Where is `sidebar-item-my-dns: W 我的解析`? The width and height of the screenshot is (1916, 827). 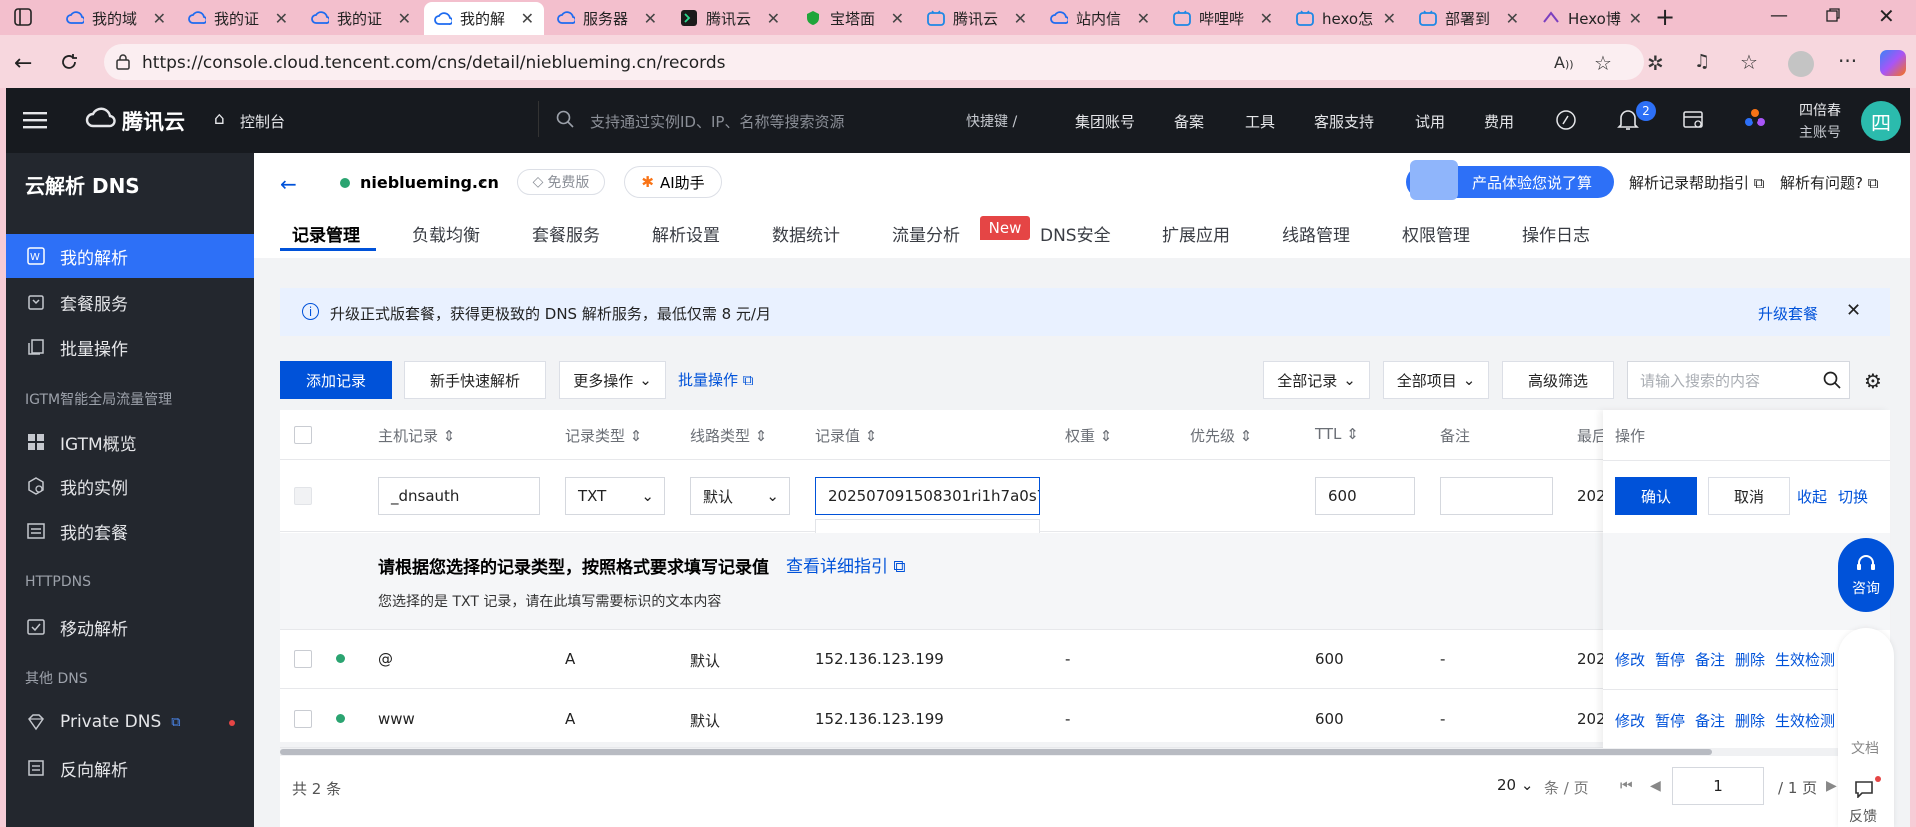 sidebar-item-my-dns: W 我的解析 is located at coordinates (130, 256).